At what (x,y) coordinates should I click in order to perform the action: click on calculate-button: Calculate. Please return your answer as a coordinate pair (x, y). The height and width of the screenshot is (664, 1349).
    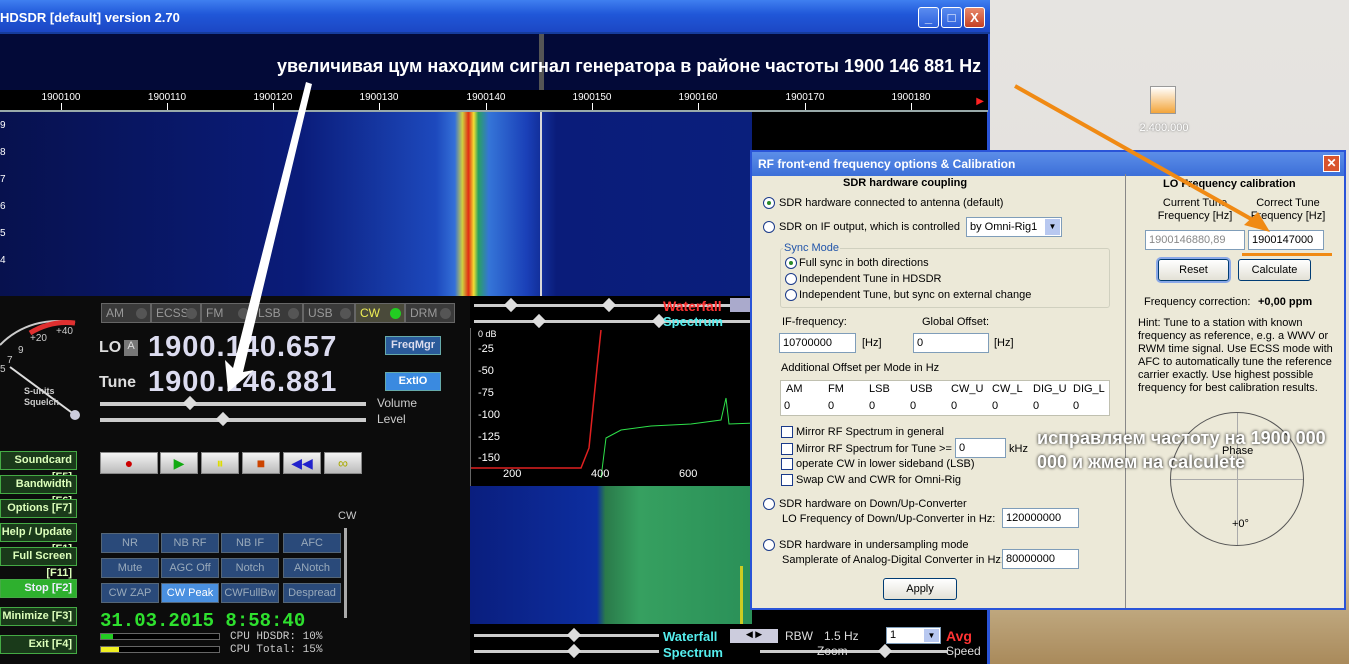
    Looking at the image, I should click on (1274, 270).